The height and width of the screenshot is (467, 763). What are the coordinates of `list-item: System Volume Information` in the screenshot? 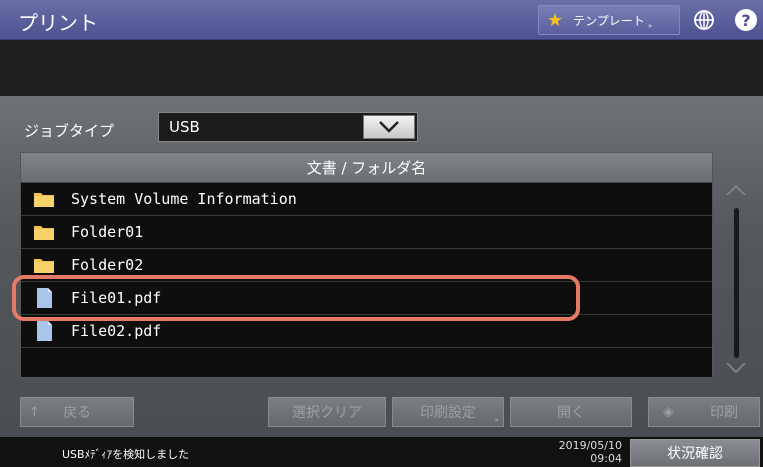 It's located at (366, 199).